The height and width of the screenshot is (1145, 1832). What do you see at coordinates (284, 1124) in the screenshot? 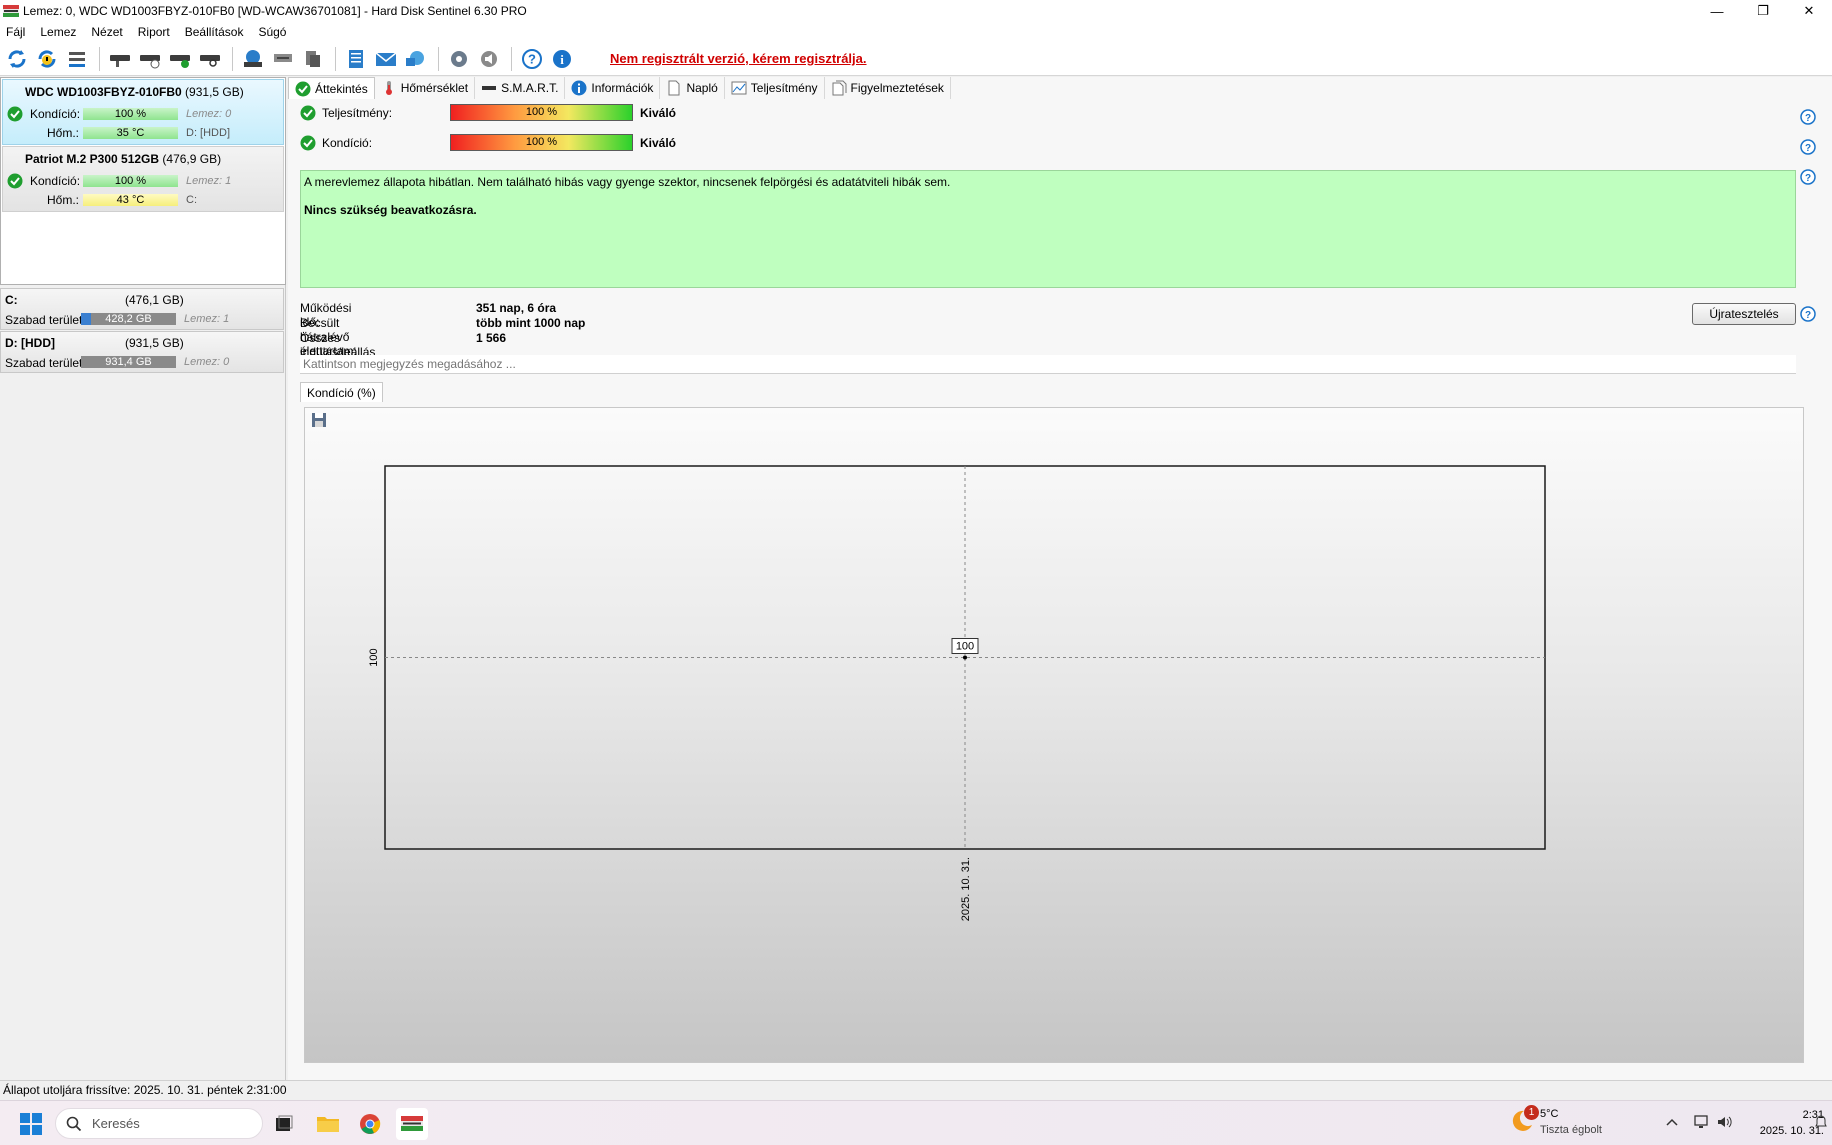
I see `task-view-icon` at bounding box center [284, 1124].